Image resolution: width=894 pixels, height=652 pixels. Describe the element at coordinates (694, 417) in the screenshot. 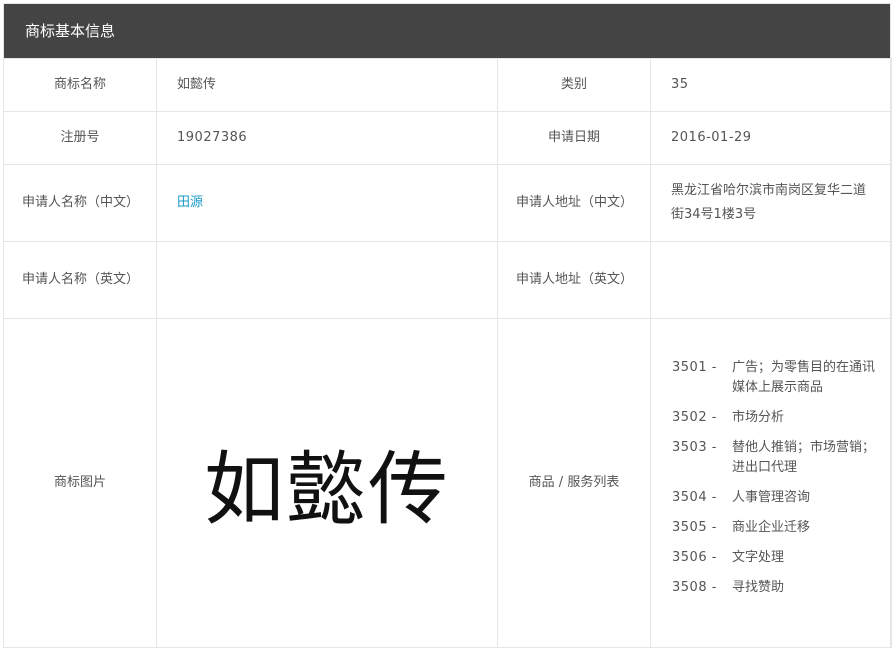

I see `service-code: 3502 -` at that location.